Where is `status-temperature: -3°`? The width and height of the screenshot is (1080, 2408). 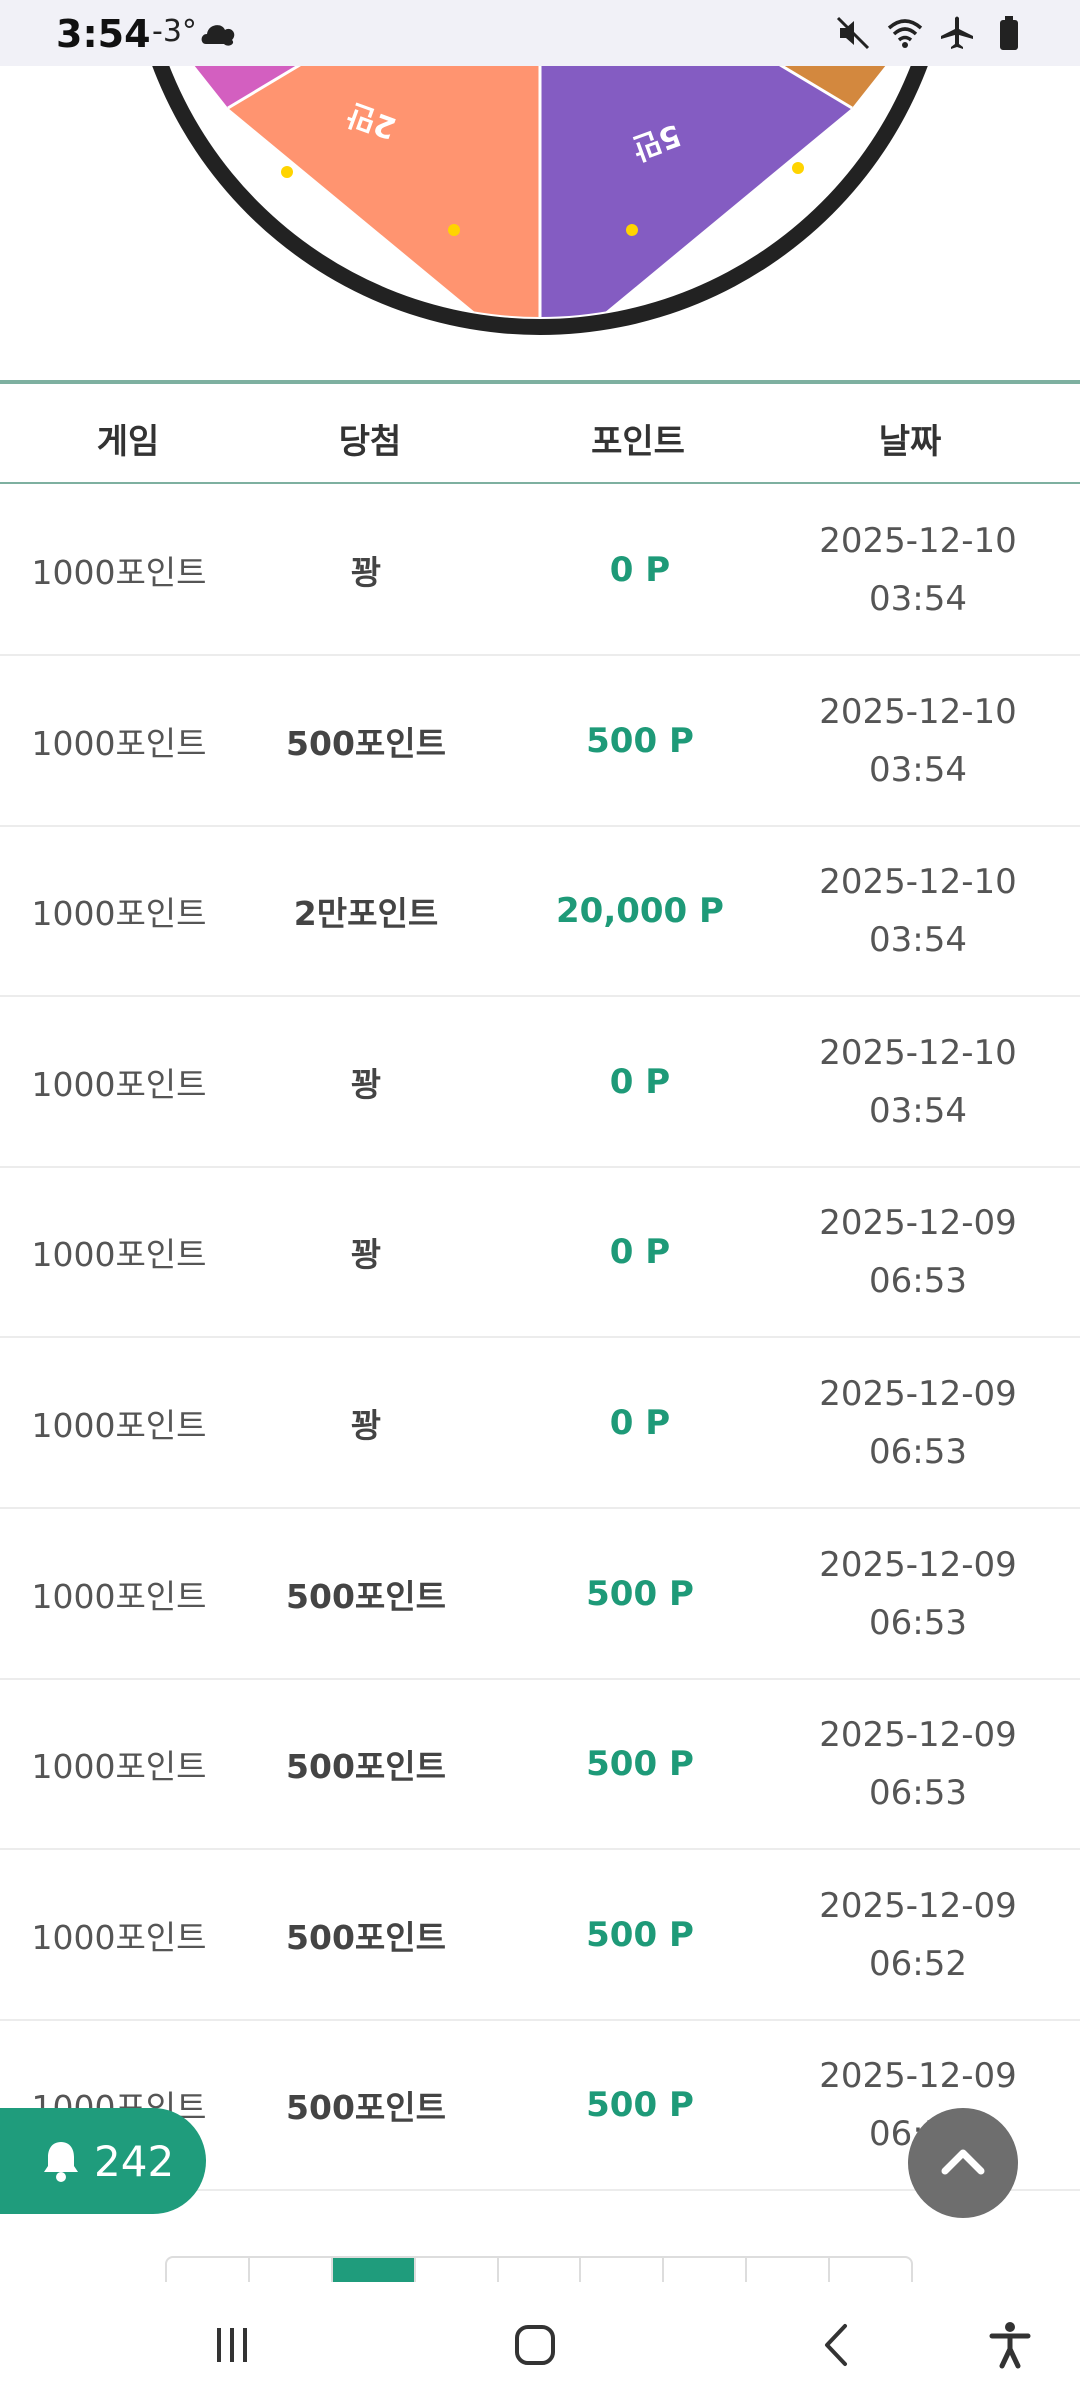
status-temperature: -3° is located at coordinates (174, 31).